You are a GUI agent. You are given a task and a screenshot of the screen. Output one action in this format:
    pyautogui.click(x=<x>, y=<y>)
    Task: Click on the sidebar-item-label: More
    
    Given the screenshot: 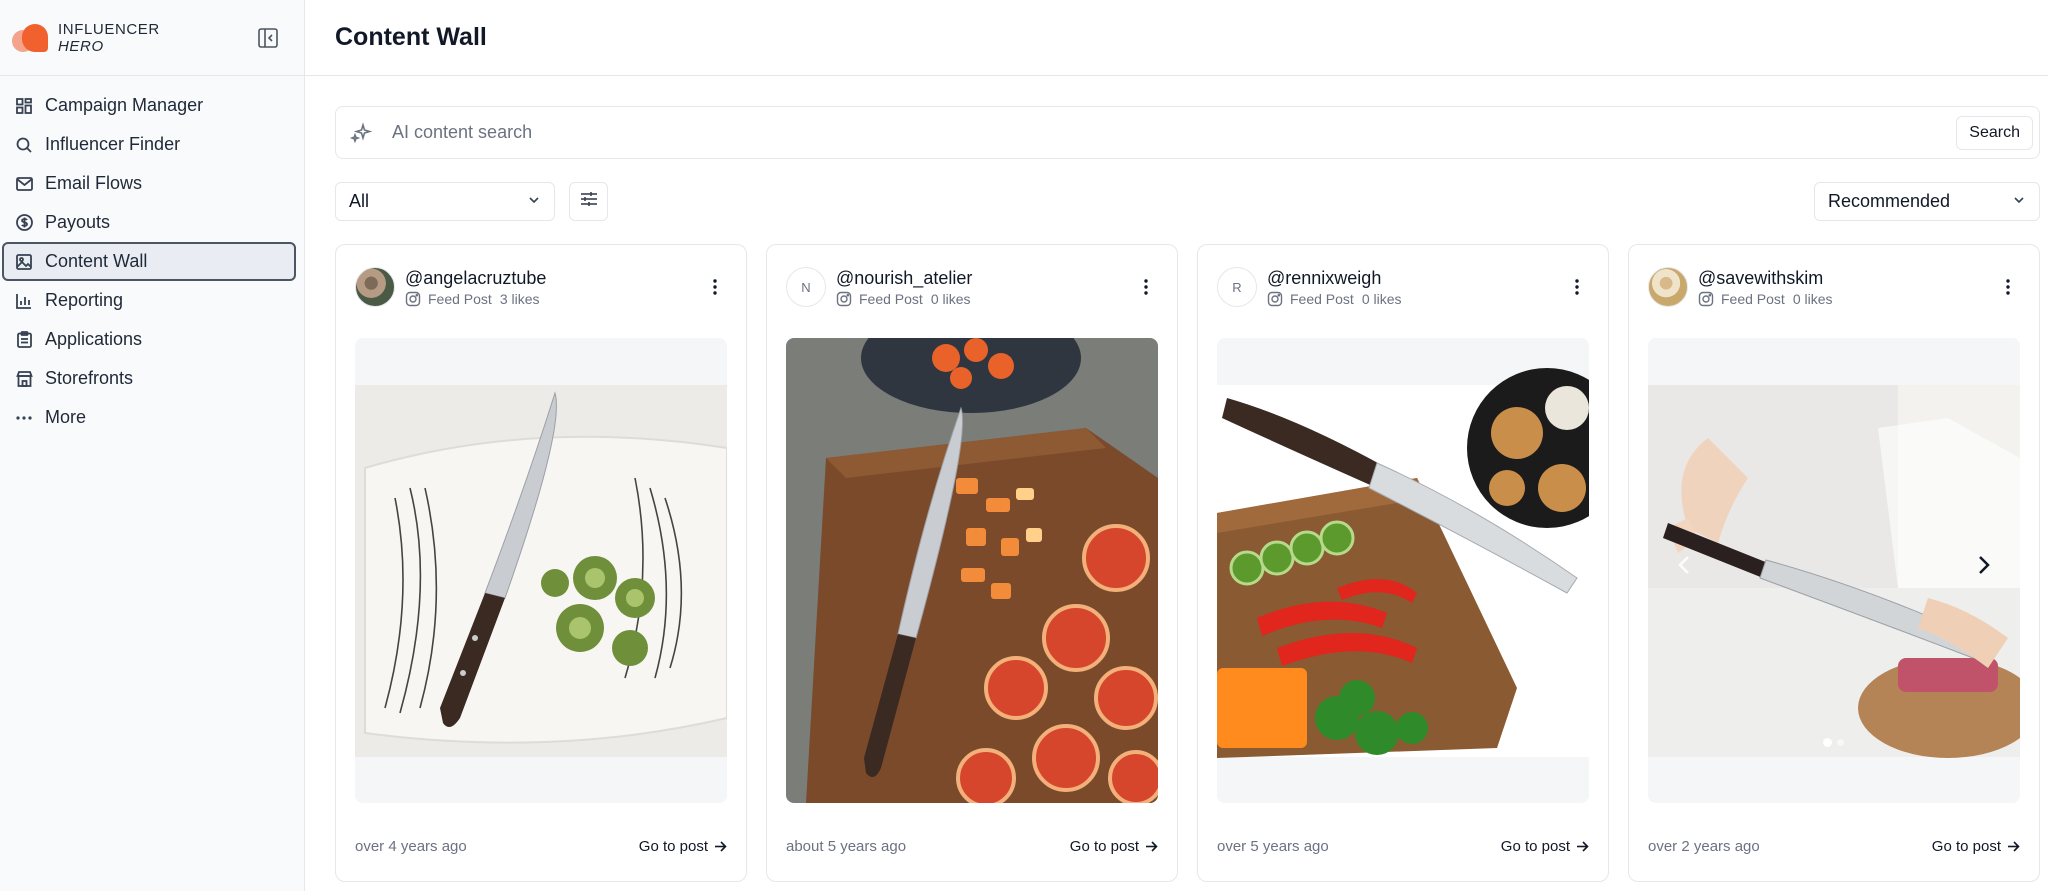 What is the action you would take?
    pyautogui.click(x=66, y=417)
    